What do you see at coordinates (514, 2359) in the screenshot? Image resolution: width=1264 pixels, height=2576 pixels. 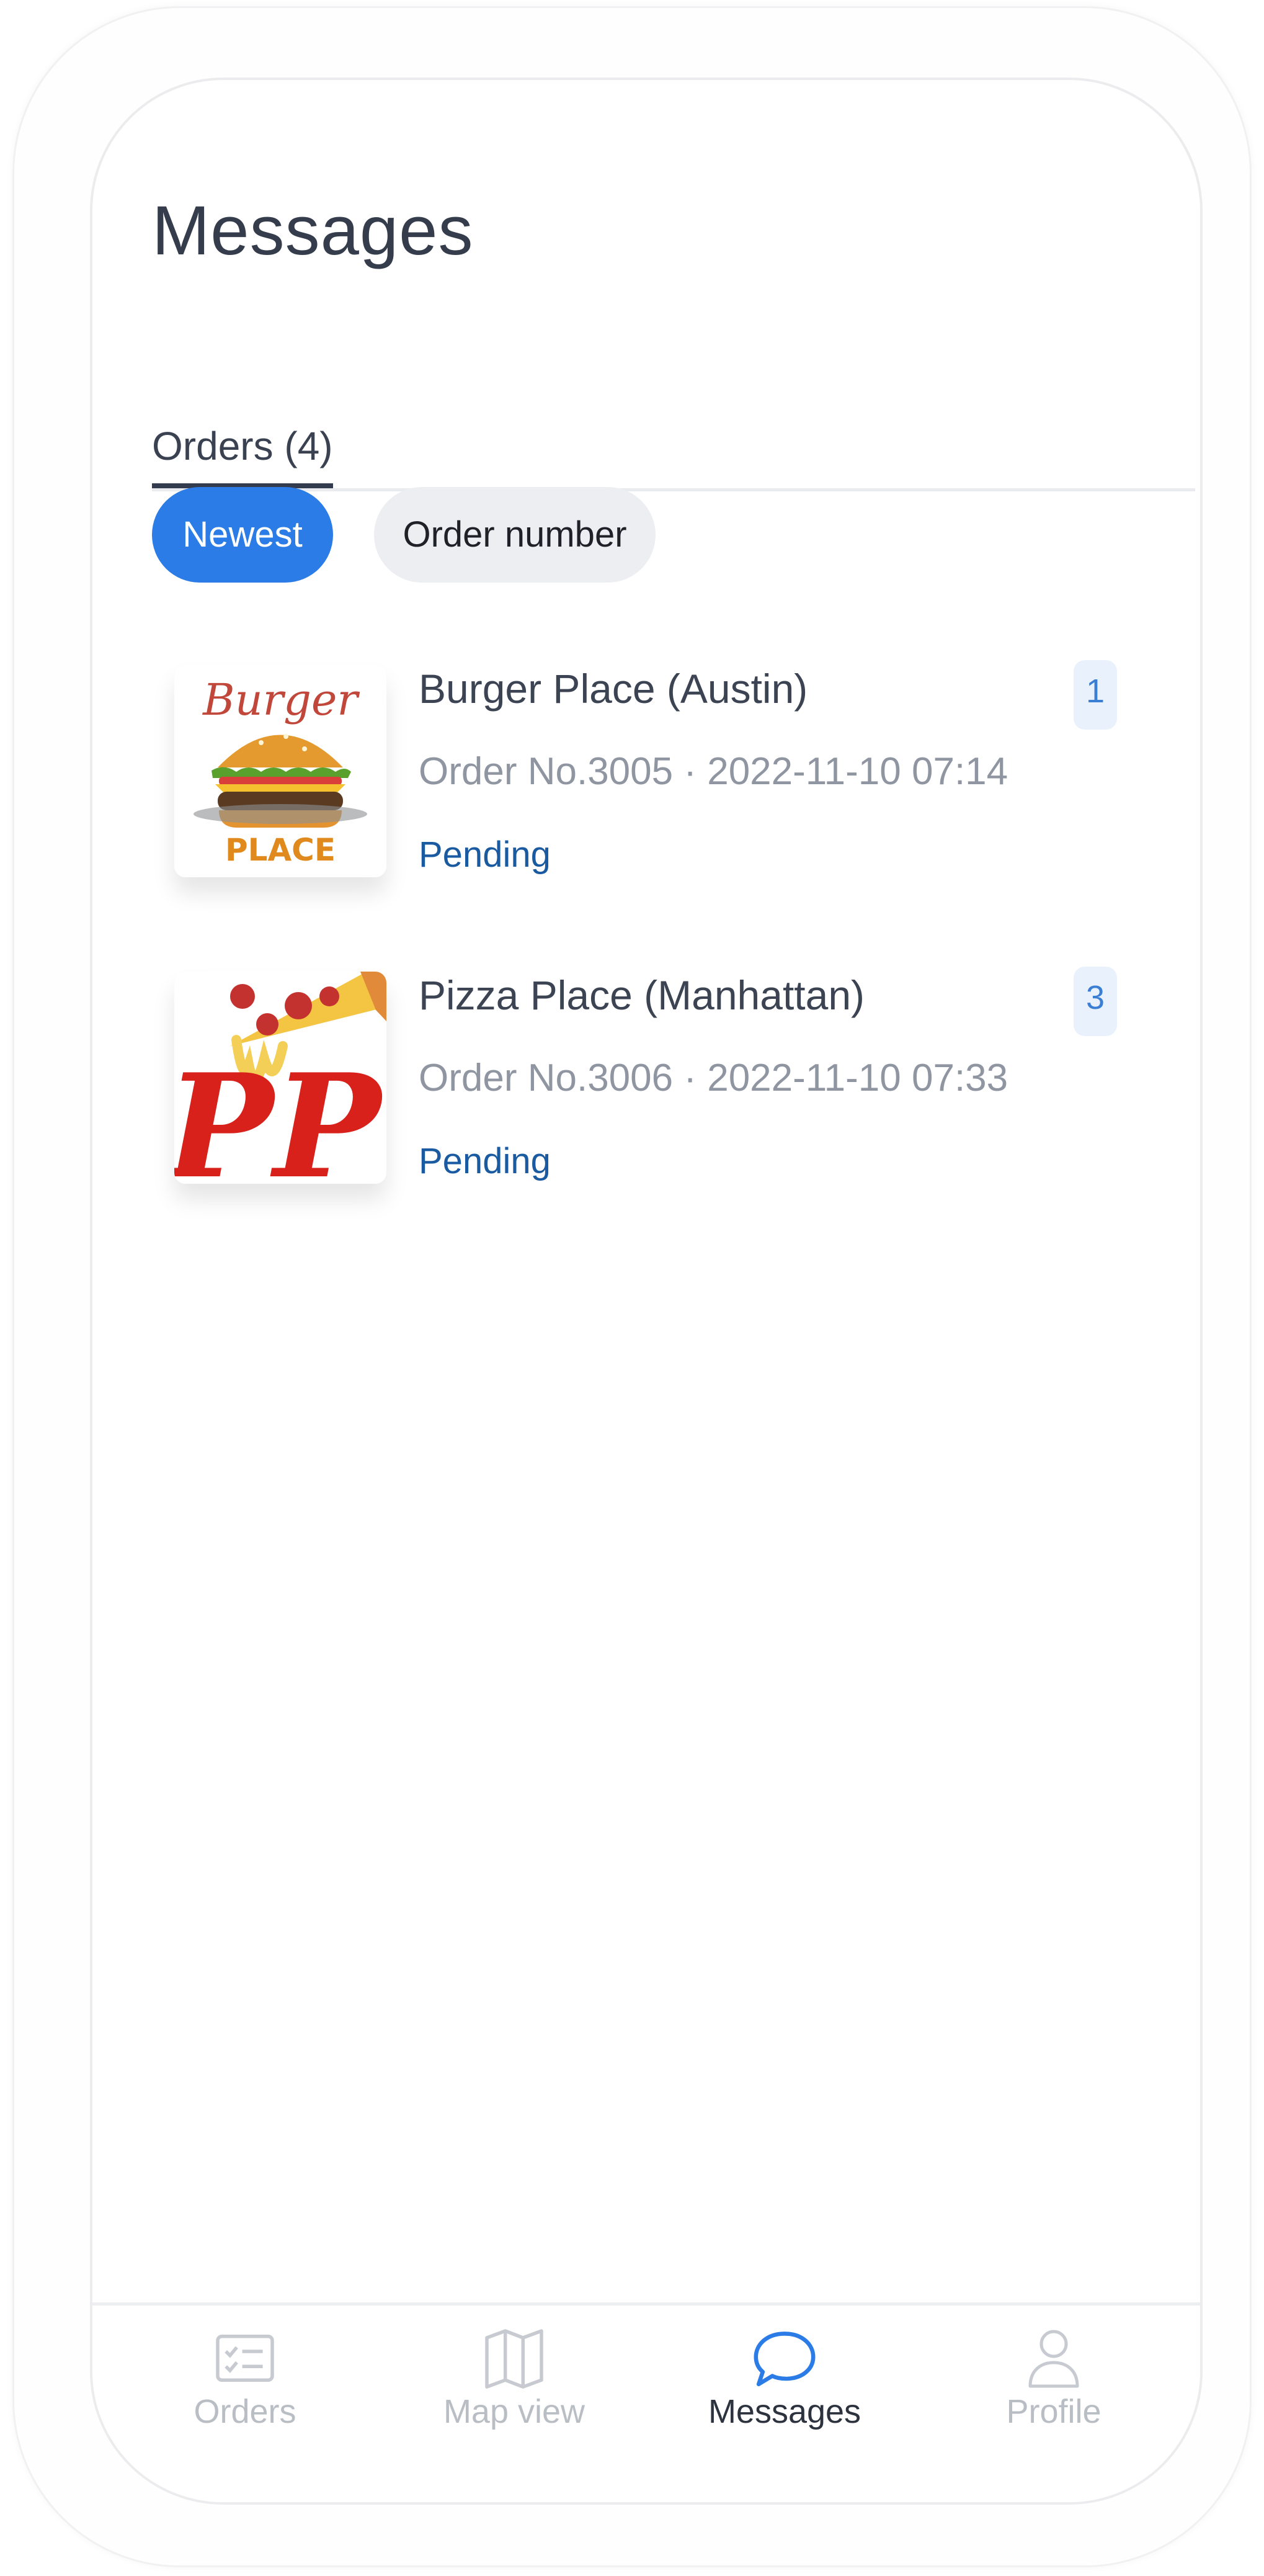 I see `map-icon` at bounding box center [514, 2359].